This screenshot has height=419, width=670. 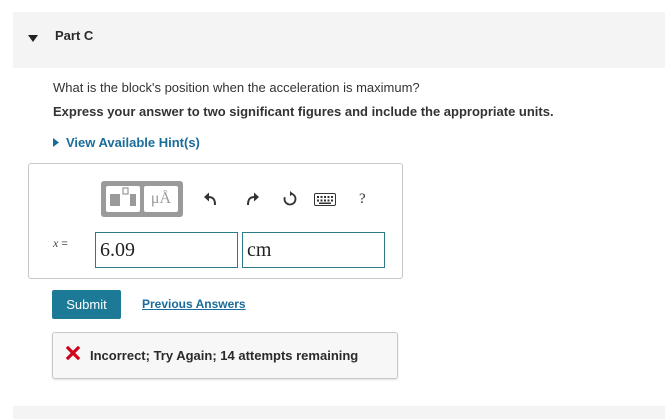 I want to click on units-button-label: μÅ, so click(x=161, y=198).